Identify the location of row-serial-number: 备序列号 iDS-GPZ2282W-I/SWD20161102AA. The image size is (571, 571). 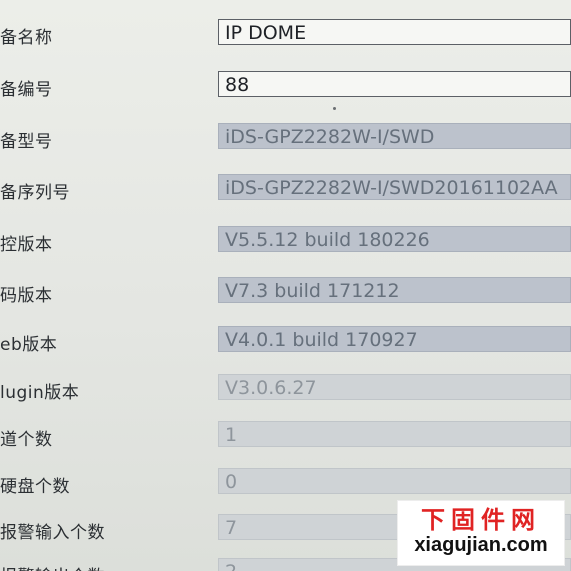
(285, 189).